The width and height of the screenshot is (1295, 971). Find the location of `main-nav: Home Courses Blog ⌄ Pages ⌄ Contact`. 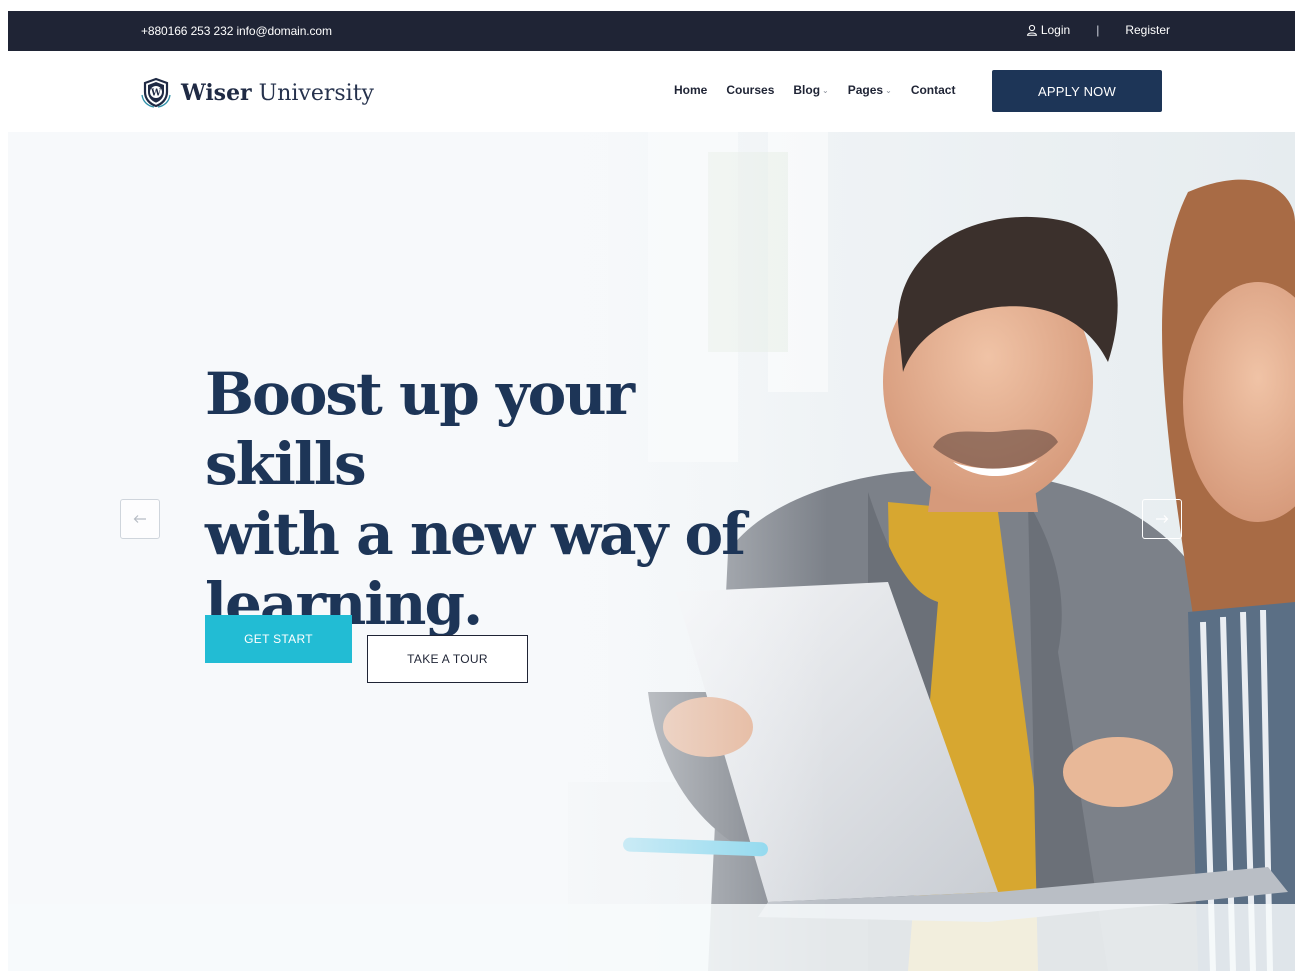

main-nav: Home Courses Blog ⌄ Pages ⌄ Contact is located at coordinates (814, 90).